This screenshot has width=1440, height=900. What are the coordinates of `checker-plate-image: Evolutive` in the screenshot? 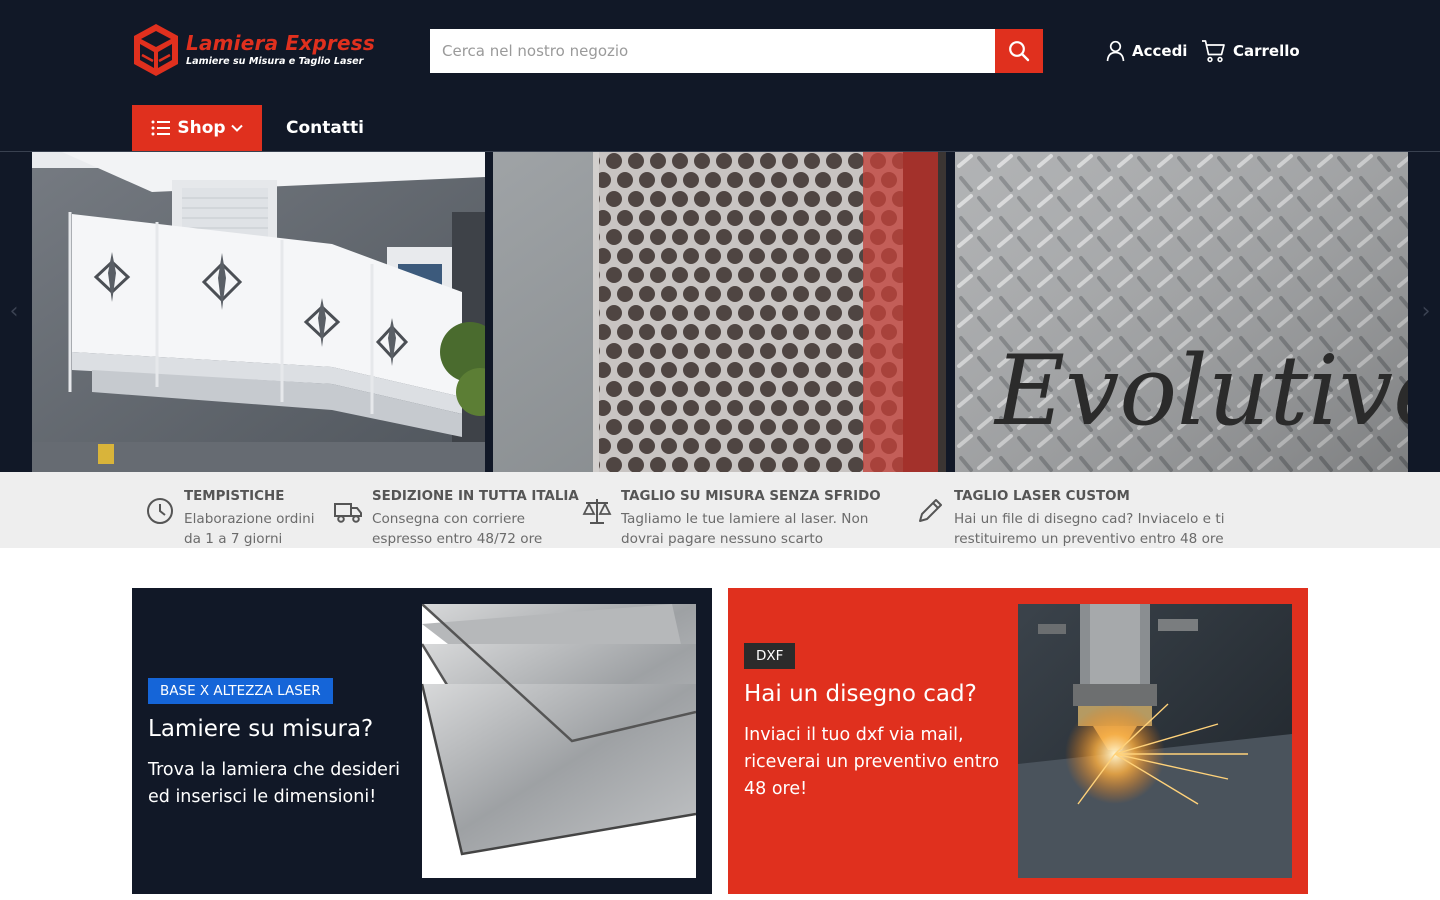 It's located at (1181, 312).